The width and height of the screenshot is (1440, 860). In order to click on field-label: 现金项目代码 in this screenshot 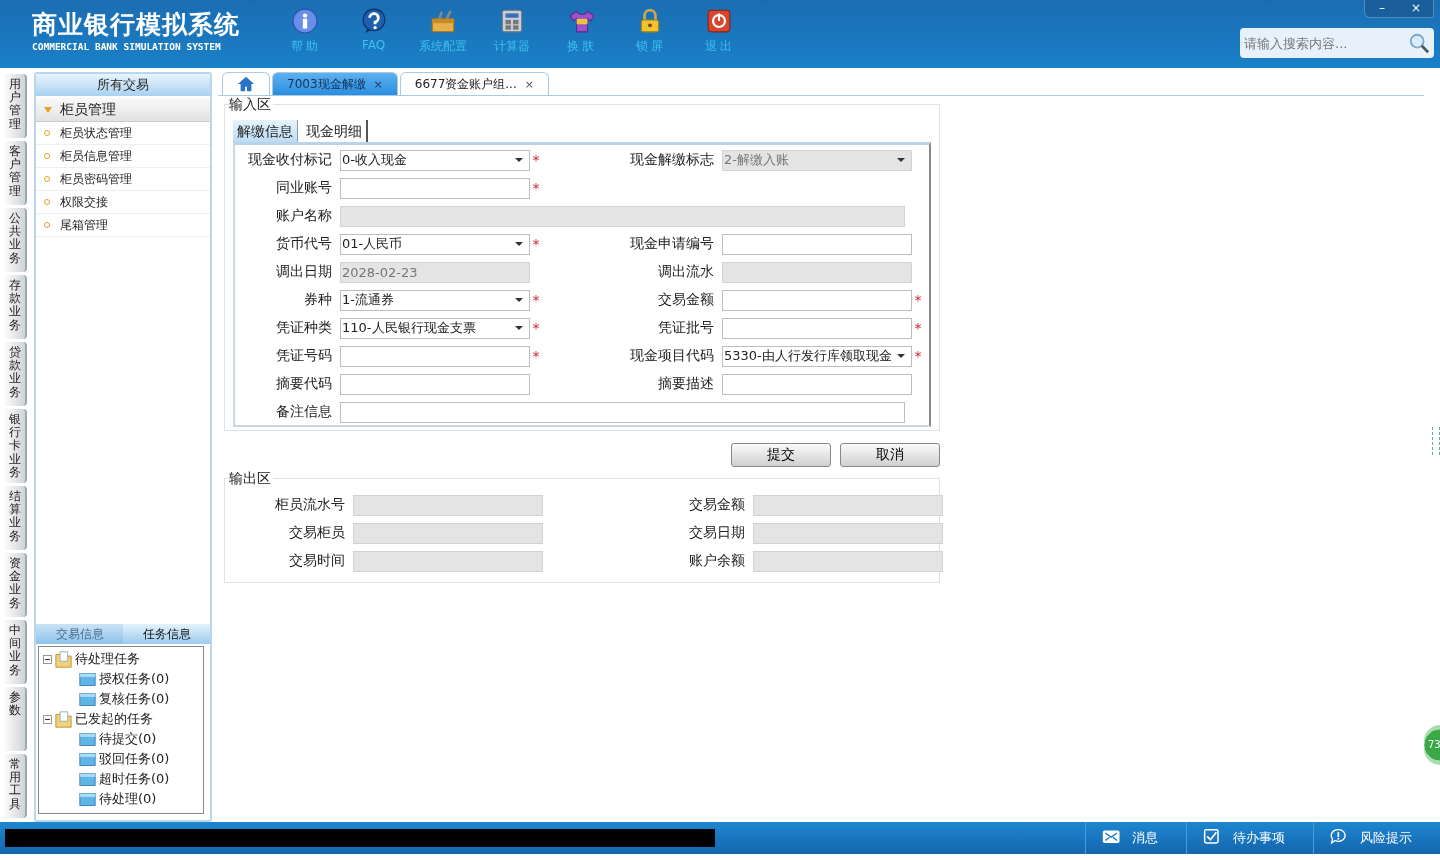, I will do `click(672, 356)`.